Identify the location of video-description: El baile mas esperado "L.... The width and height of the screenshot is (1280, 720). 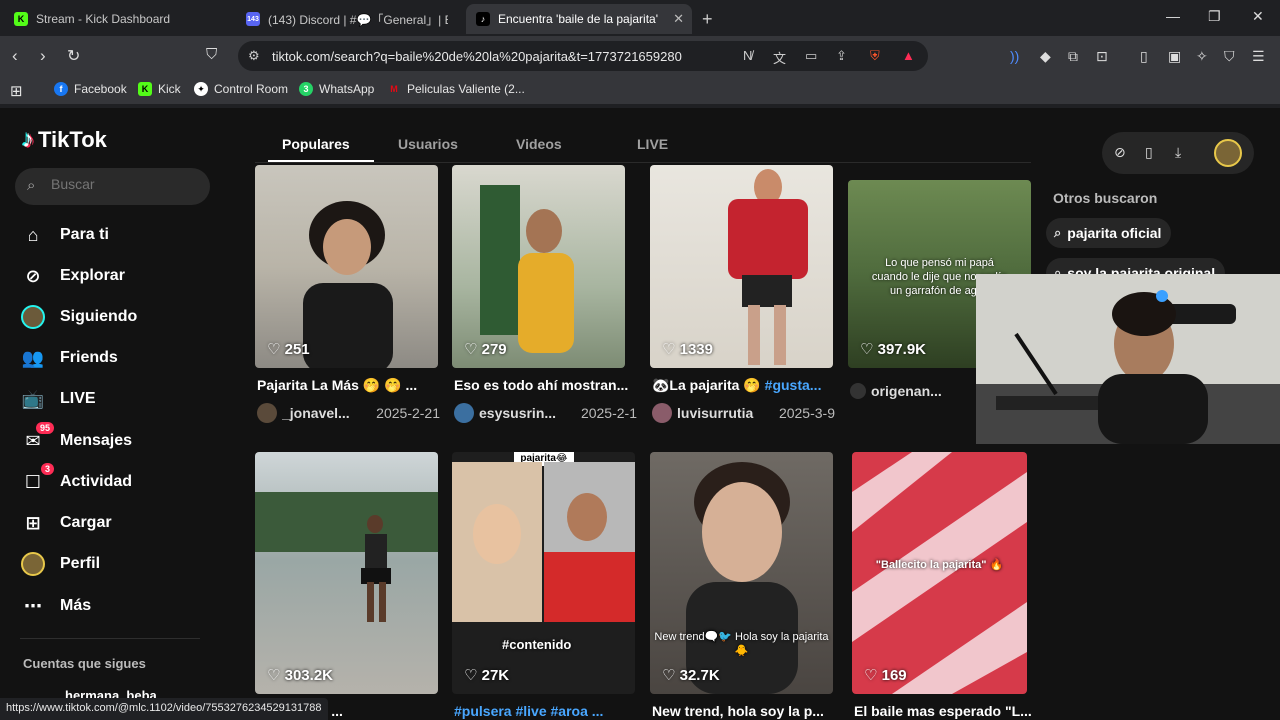
(945, 711).